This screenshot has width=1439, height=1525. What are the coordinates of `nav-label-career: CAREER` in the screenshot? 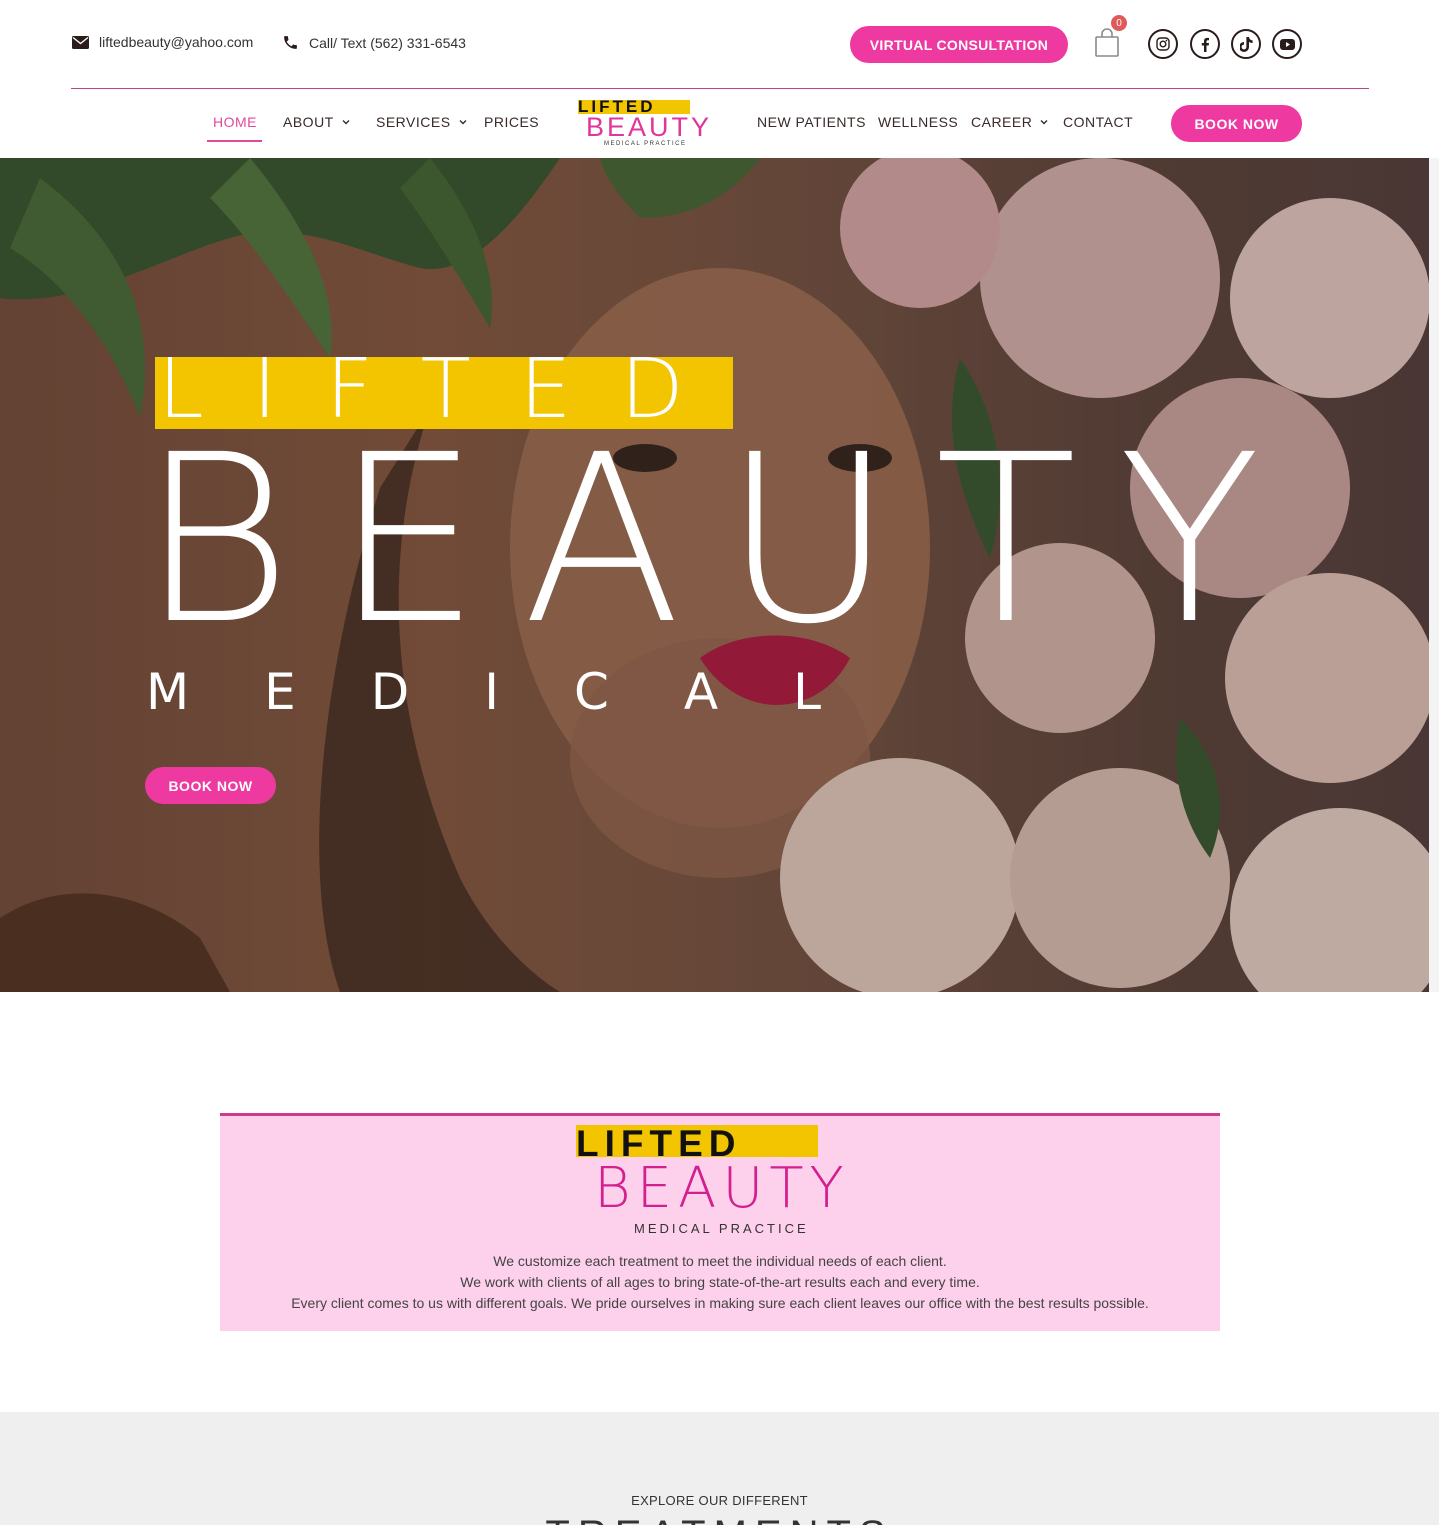 It's located at (1002, 122).